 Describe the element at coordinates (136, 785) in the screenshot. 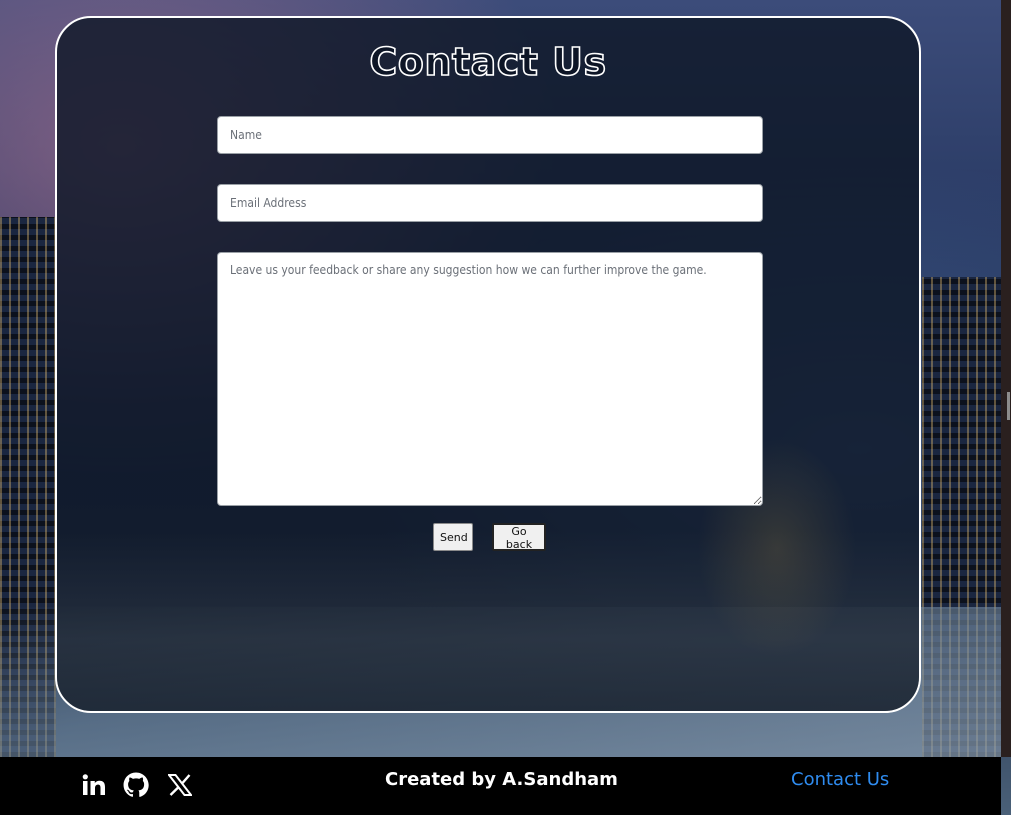

I see `github-icon` at that location.